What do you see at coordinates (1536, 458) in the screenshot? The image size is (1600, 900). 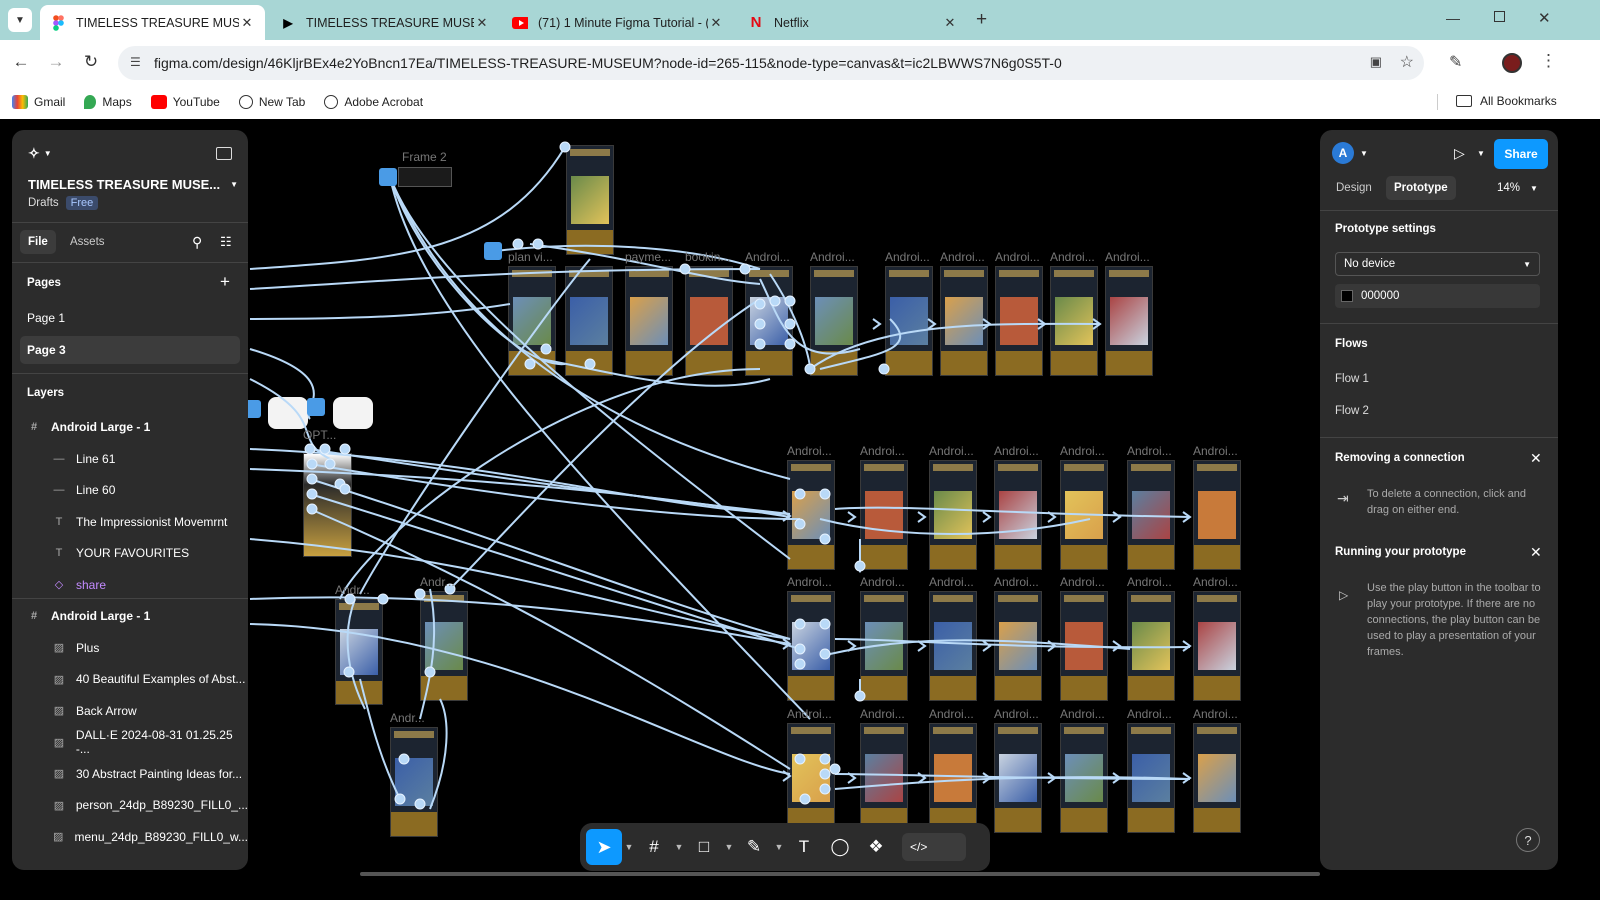 I see `close-icon: ✕` at bounding box center [1536, 458].